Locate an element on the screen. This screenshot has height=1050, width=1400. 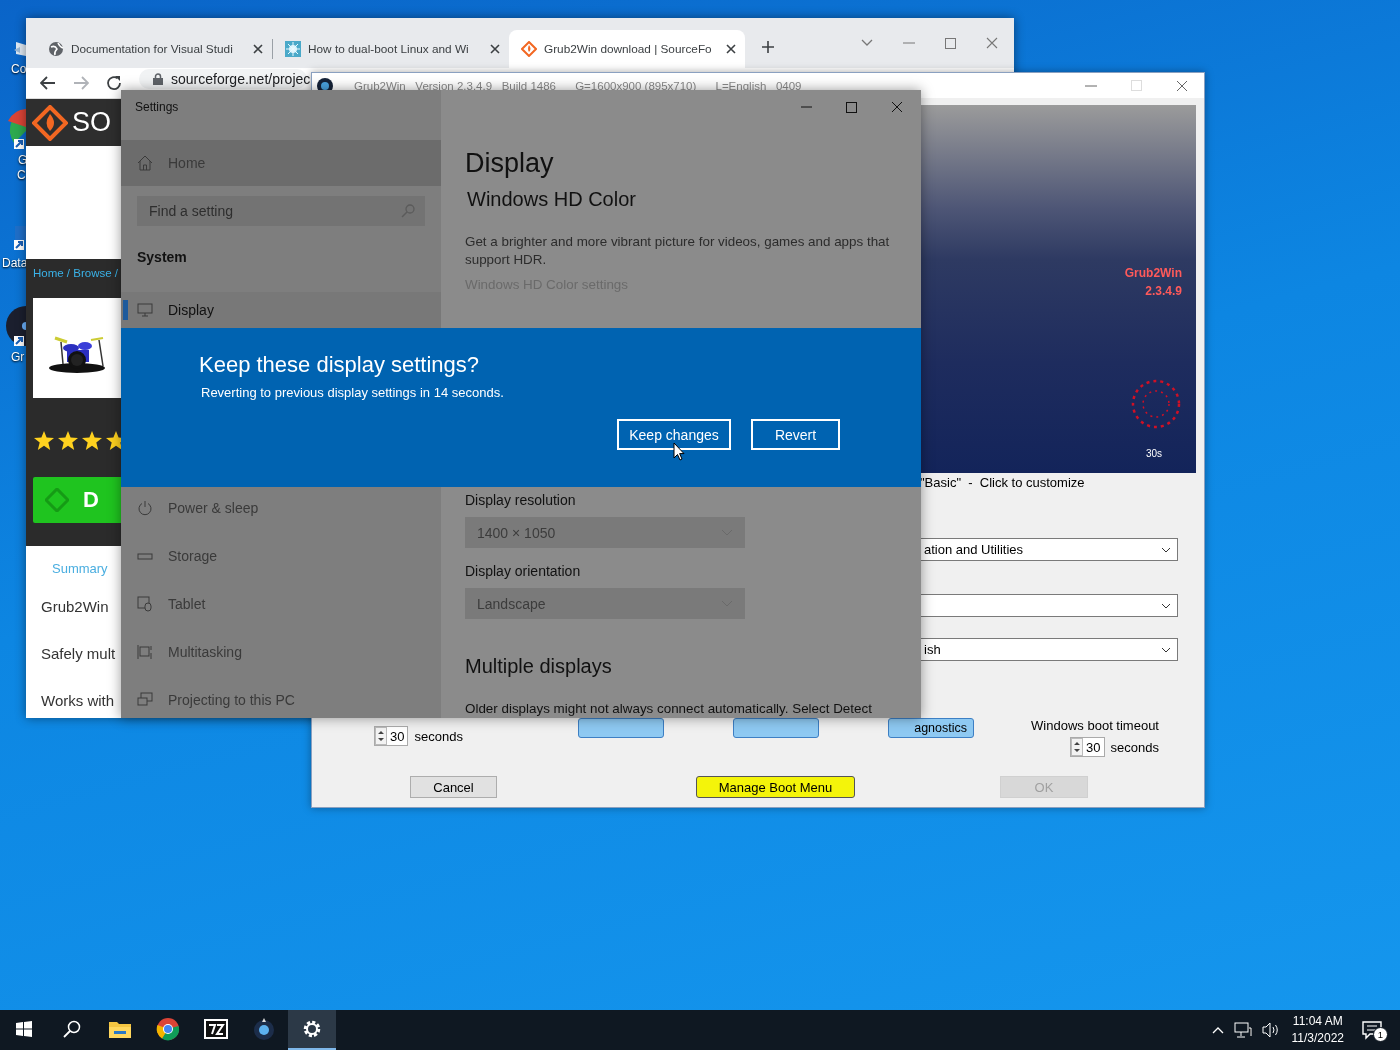
window-title: Grub2Win Version 2.3.4.9 Build 1486 G=1600x900 (895x710) L=English 0409 is located at coordinates (578, 85).